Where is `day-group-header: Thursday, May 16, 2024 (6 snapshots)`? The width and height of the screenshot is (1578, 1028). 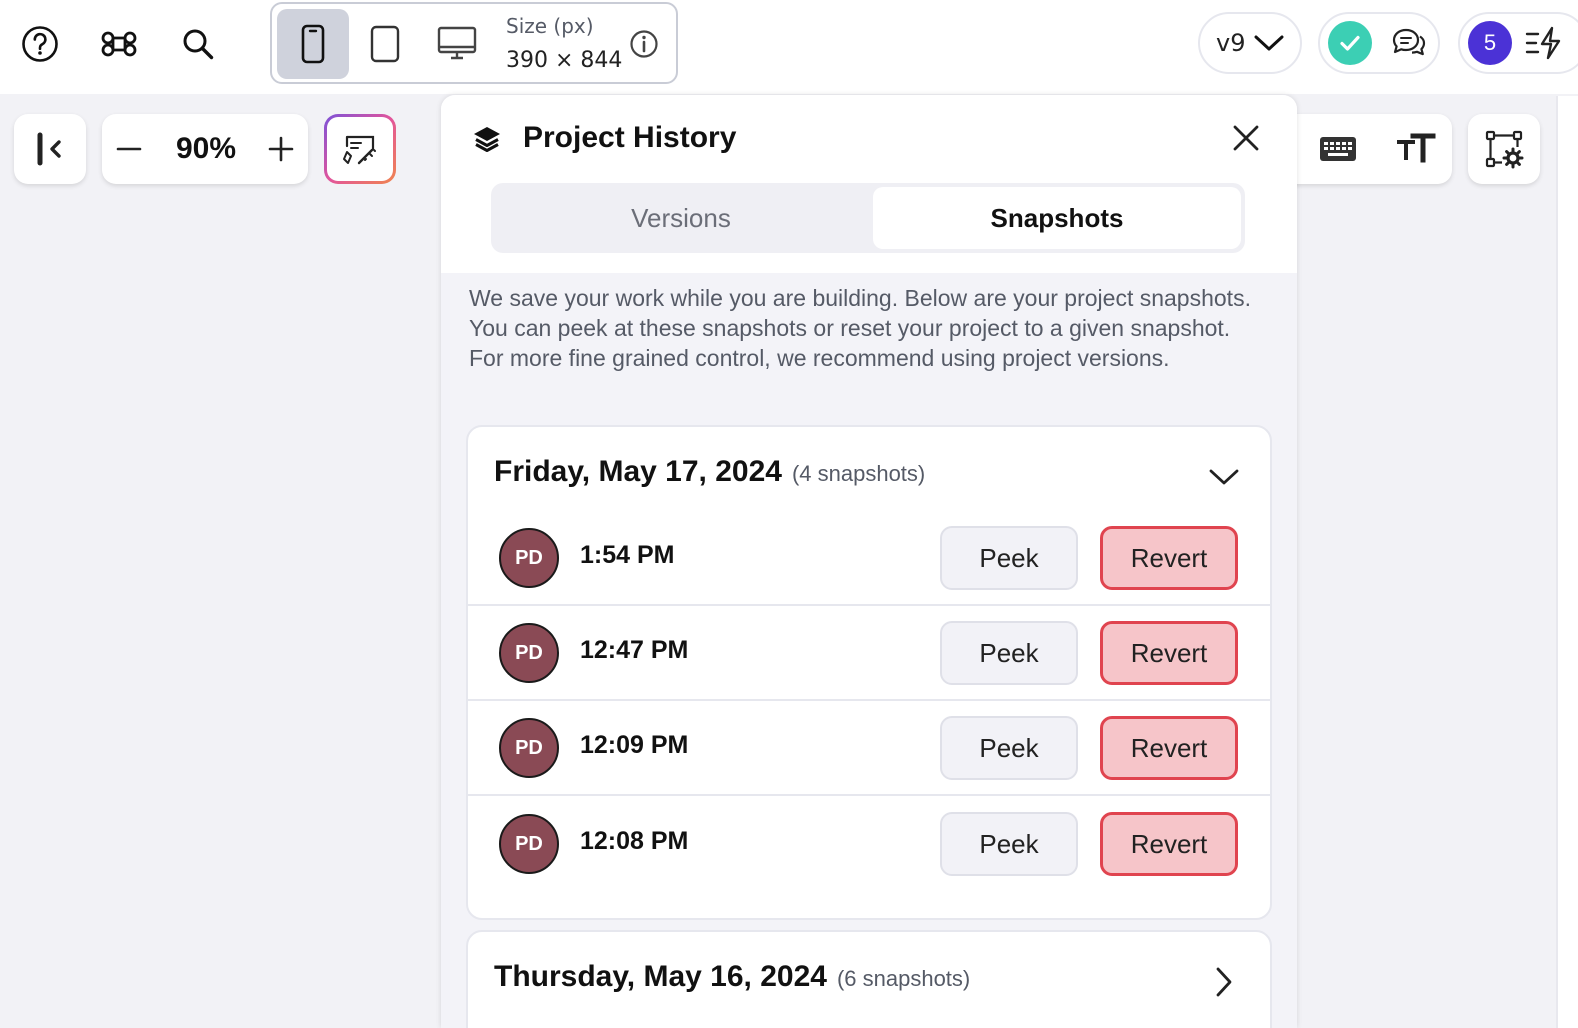
day-group-header: Thursday, May 16, 2024 (6 snapshots) is located at coordinates (732, 977).